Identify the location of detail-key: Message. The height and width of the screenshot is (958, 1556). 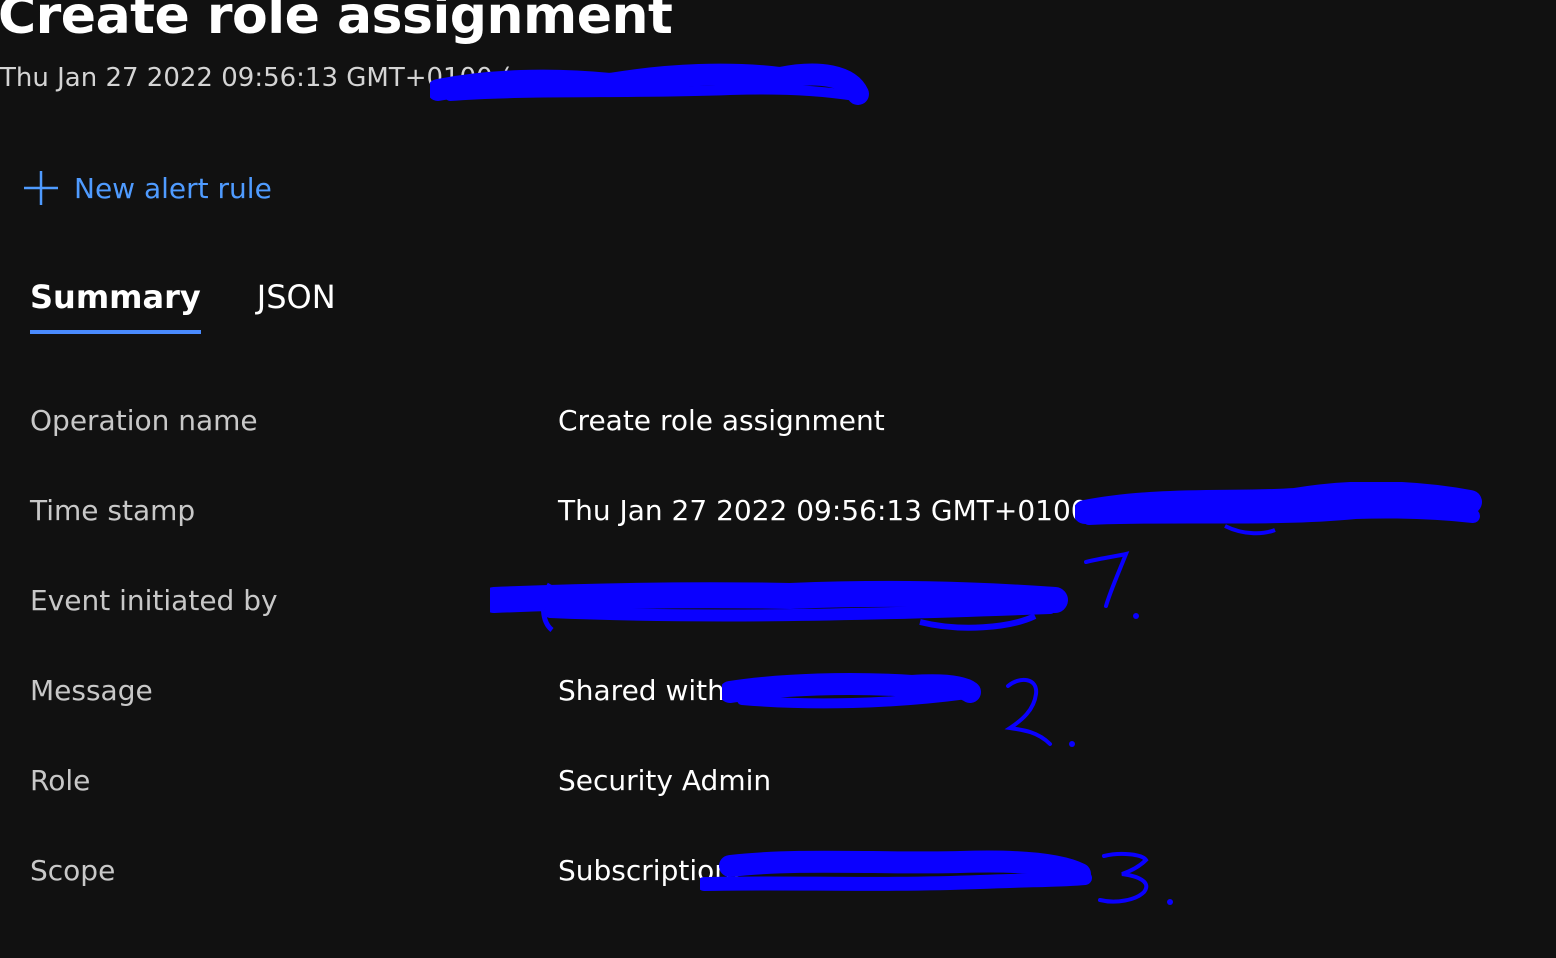
(91, 690).